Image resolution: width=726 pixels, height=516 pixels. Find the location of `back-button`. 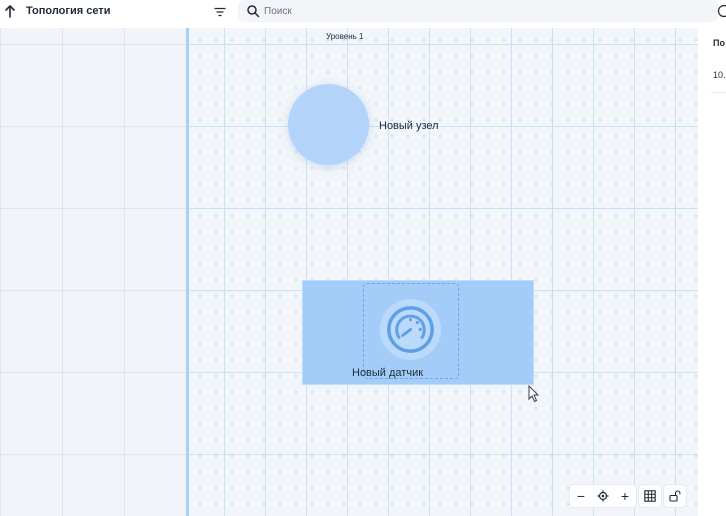

back-button is located at coordinates (10, 11).